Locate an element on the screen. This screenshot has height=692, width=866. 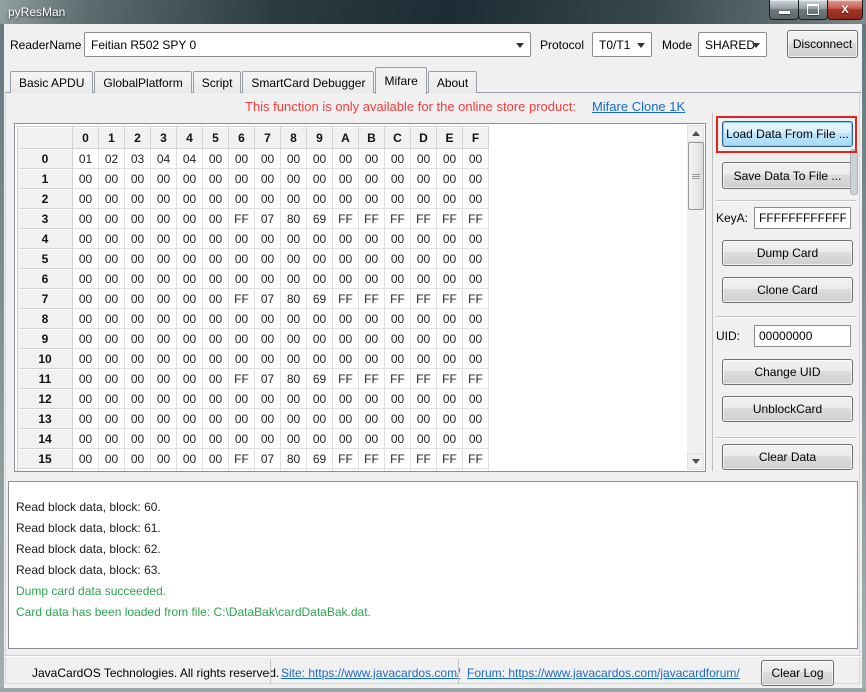
tab-smartcard-debugger: SmartCard Debugger is located at coordinates (308, 82).